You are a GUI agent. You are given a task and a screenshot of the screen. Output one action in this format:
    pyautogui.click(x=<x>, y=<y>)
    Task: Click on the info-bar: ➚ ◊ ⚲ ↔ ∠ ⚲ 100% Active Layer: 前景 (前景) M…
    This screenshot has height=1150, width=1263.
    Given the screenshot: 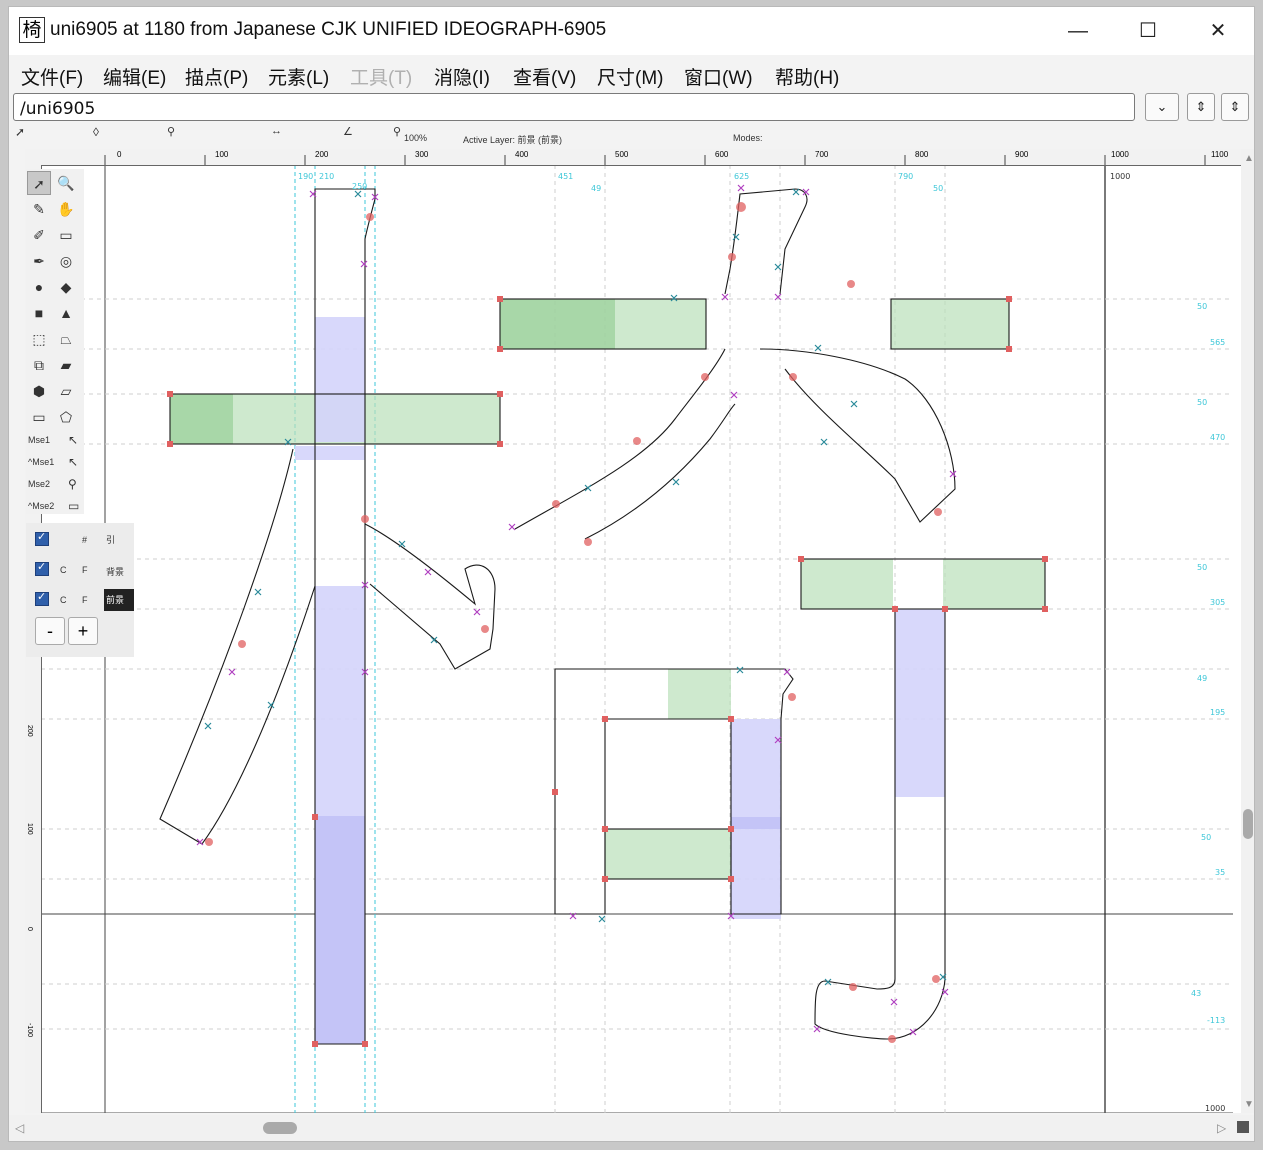 What is the action you would take?
    pyautogui.click(x=631, y=136)
    